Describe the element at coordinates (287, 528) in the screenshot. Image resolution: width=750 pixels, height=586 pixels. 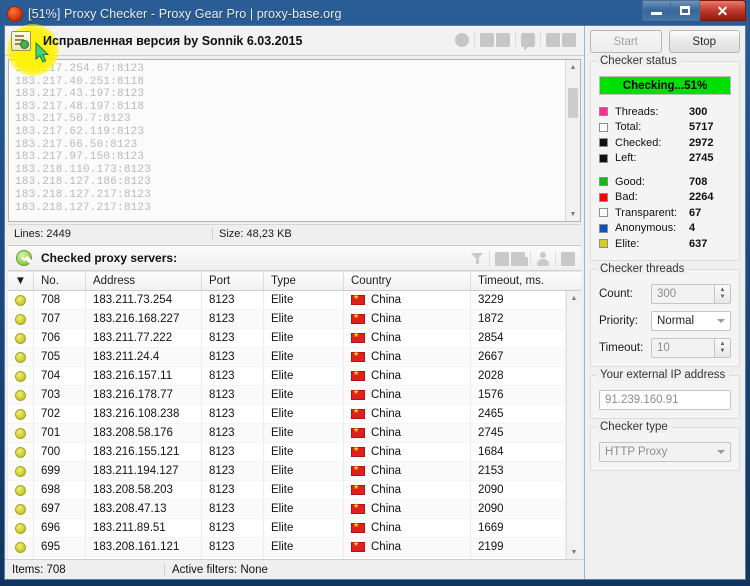
I see `table-row: 696183.211.89.518123EliteChina1669` at that location.